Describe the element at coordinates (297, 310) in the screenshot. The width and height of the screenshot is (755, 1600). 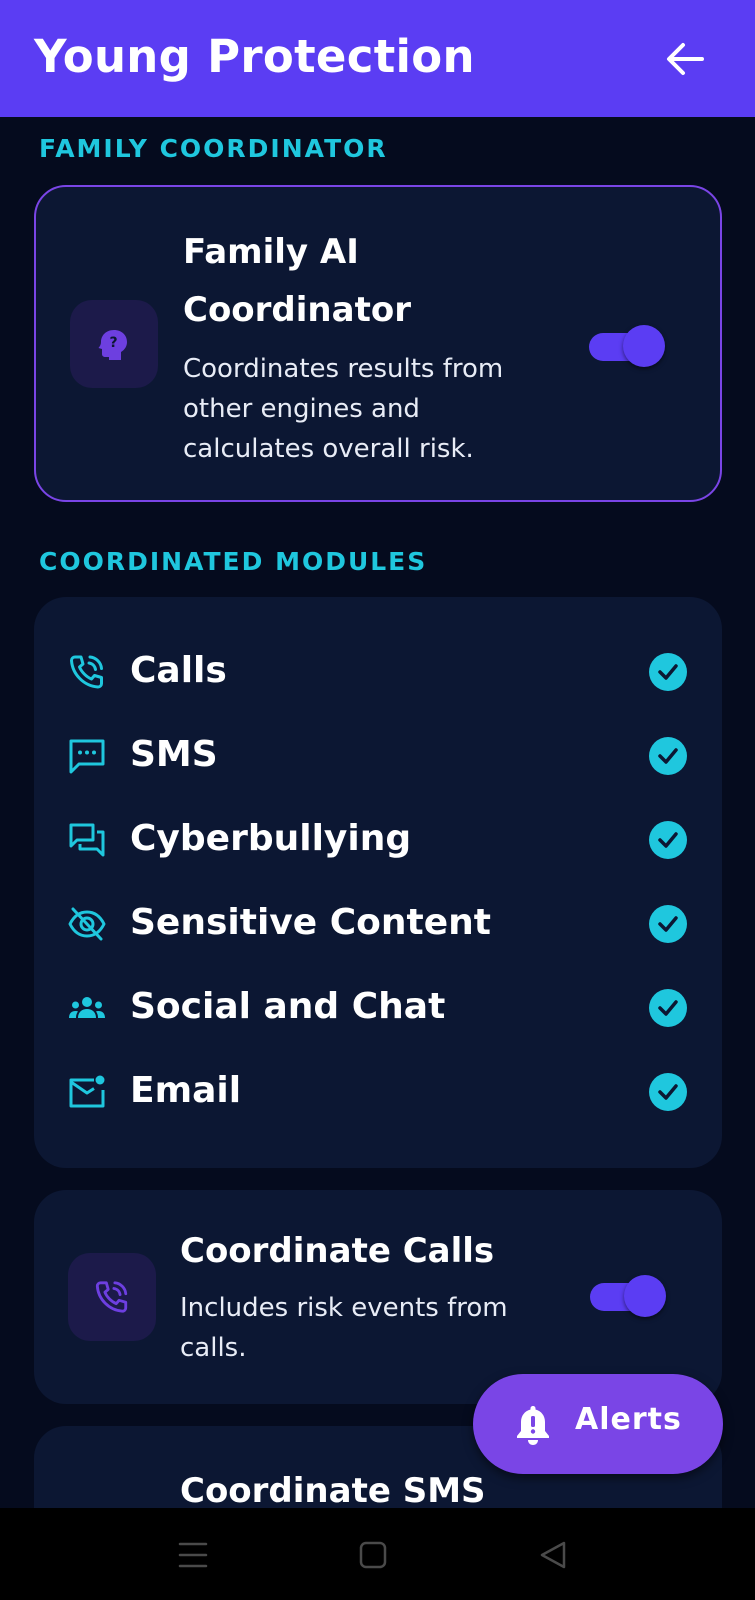
I see `coordinator-title-line2: Coordinator` at that location.